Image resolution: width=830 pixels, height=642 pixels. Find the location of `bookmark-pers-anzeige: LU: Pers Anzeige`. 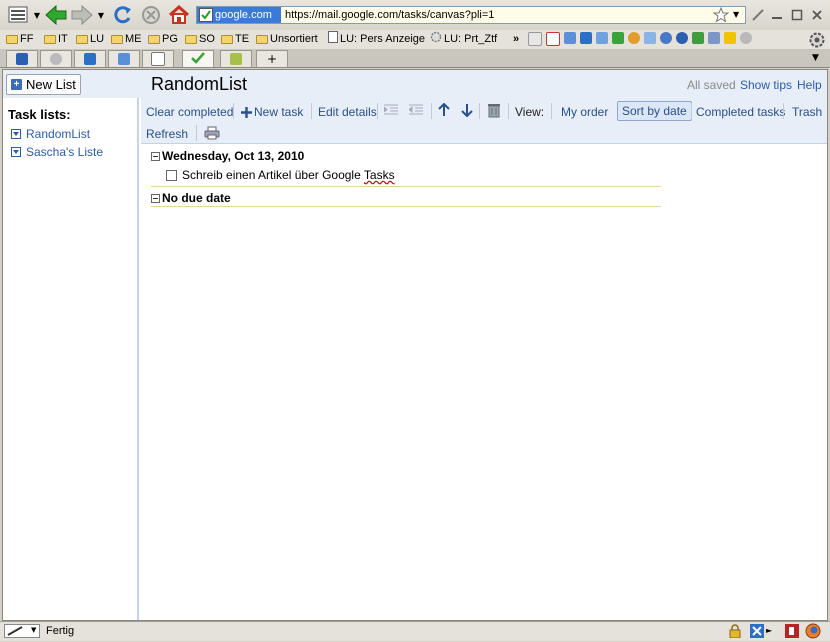

bookmark-pers-anzeige: LU: Pers Anzeige is located at coordinates (376, 39).